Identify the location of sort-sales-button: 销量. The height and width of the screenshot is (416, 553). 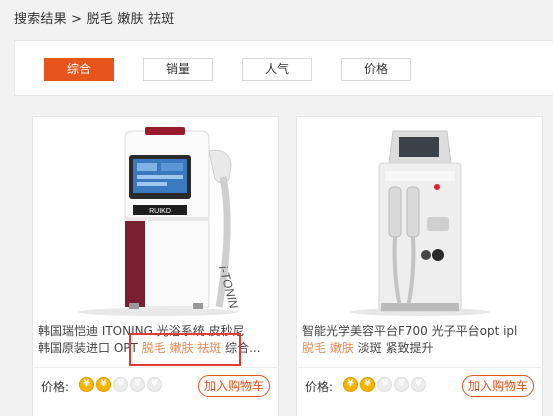
(178, 69).